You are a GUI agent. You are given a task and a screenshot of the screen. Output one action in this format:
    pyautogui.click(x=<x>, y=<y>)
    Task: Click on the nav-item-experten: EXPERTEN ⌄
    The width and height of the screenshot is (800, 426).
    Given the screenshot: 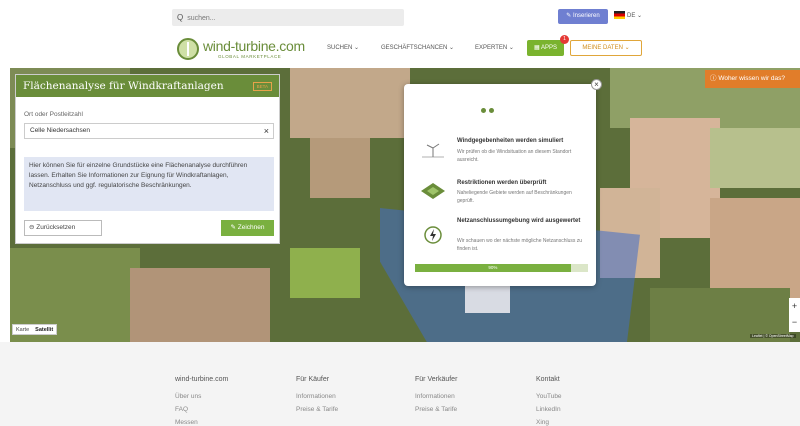 What is the action you would take?
    pyautogui.click(x=494, y=47)
    